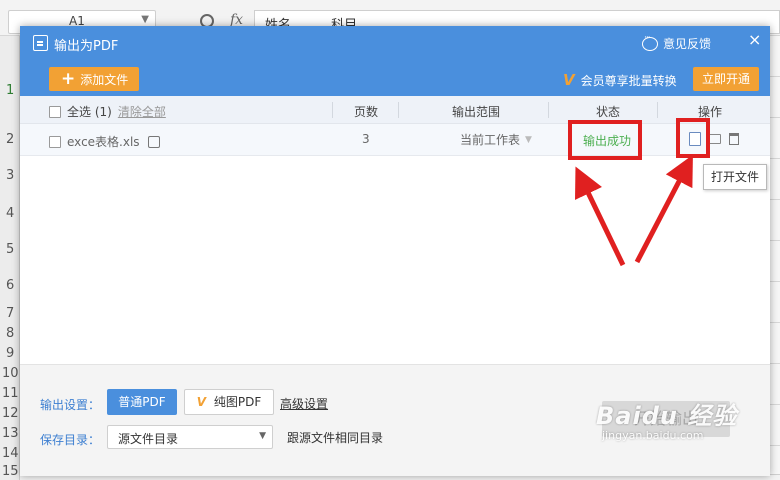 The image size is (780, 480). I want to click on watermark-logo: Baidu 经验, so click(667, 416).